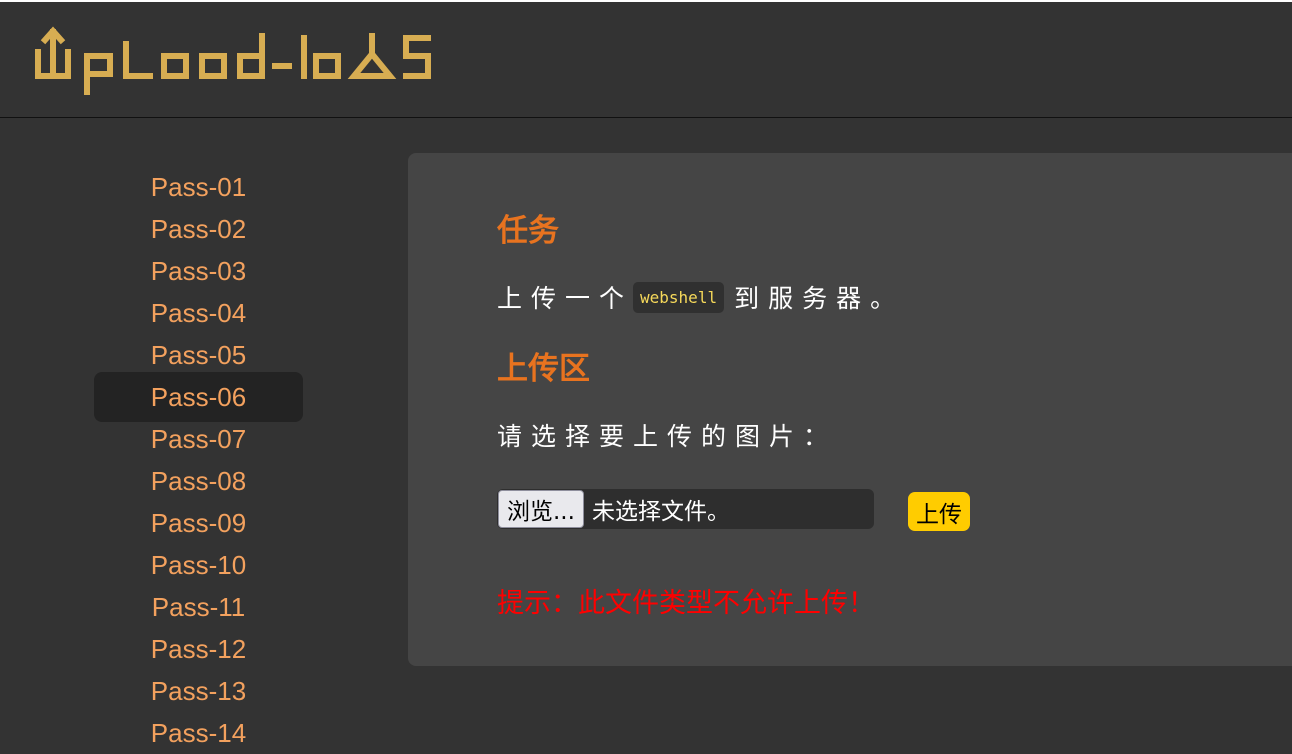 Image resolution: width=1292 pixels, height=754 pixels. What do you see at coordinates (198, 397) in the screenshot?
I see `sidebar-item-pass-06: Pass-06` at bounding box center [198, 397].